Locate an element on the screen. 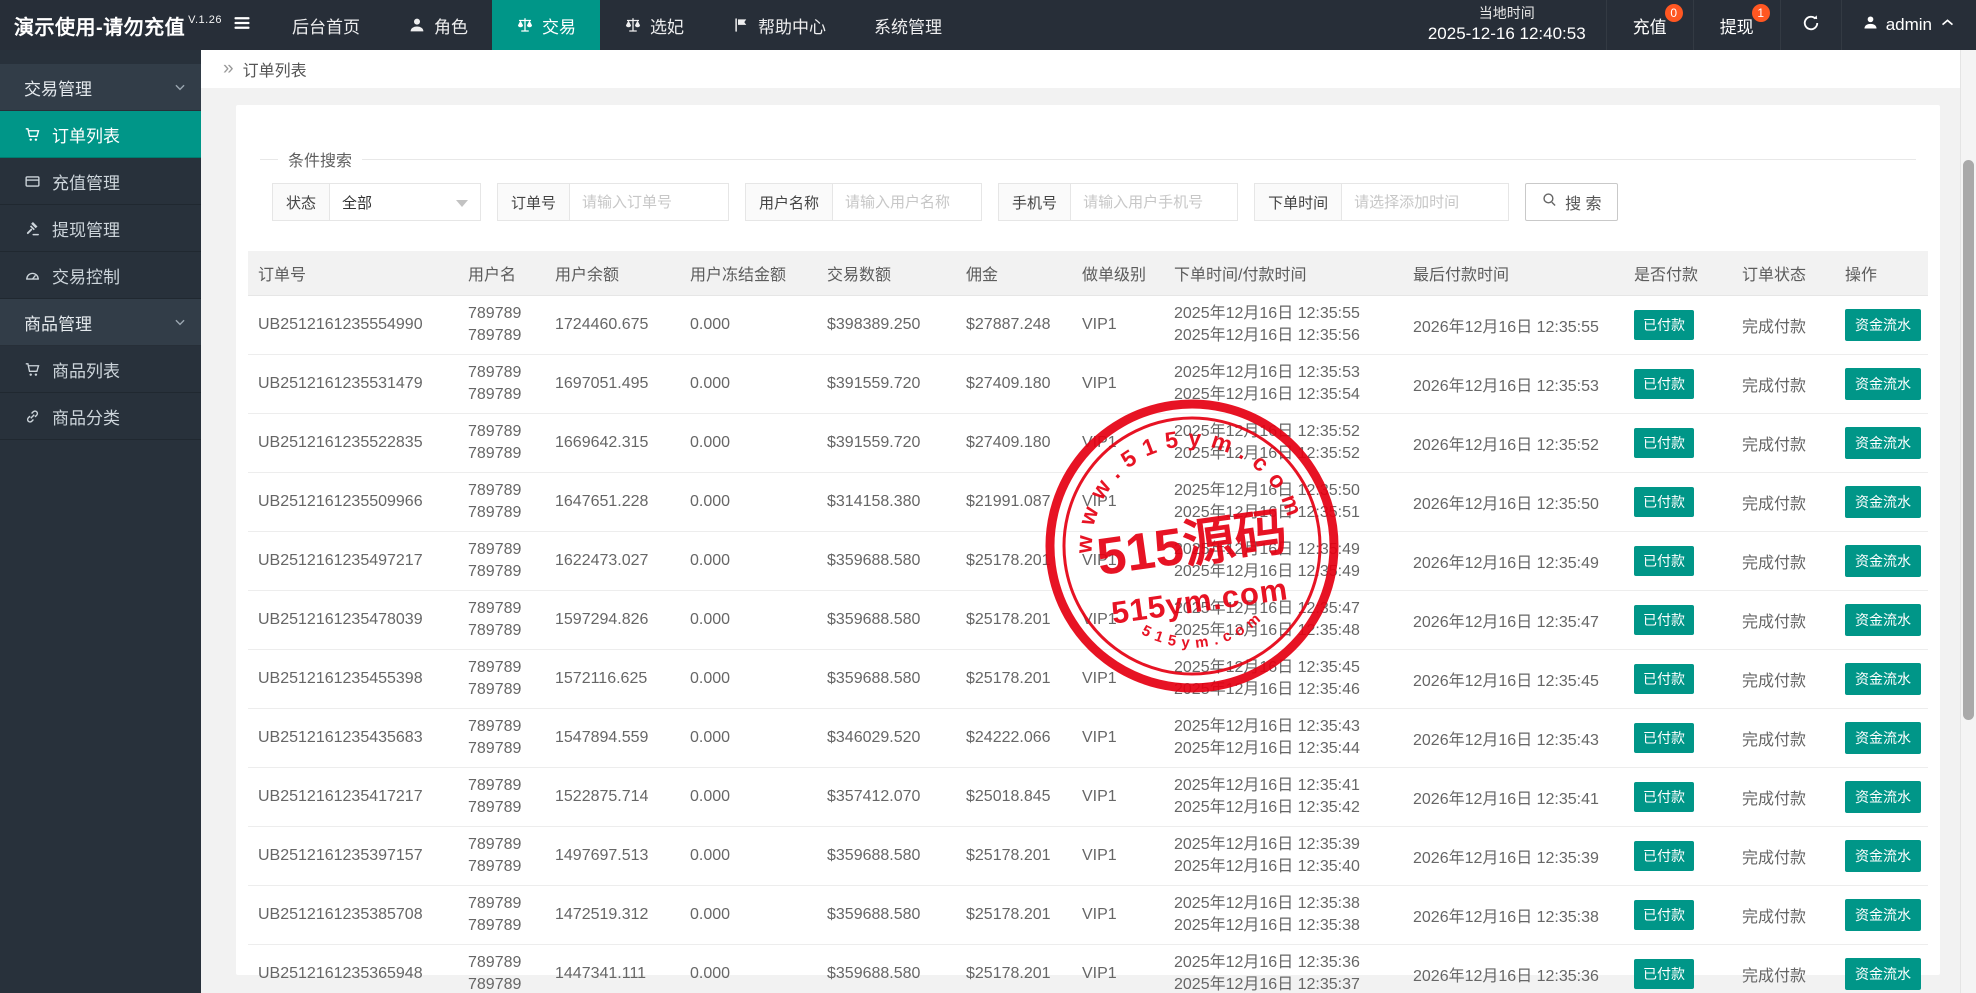 This screenshot has height=993, width=1976. order-no-cell: UB2512161235478039 is located at coordinates (353, 620).